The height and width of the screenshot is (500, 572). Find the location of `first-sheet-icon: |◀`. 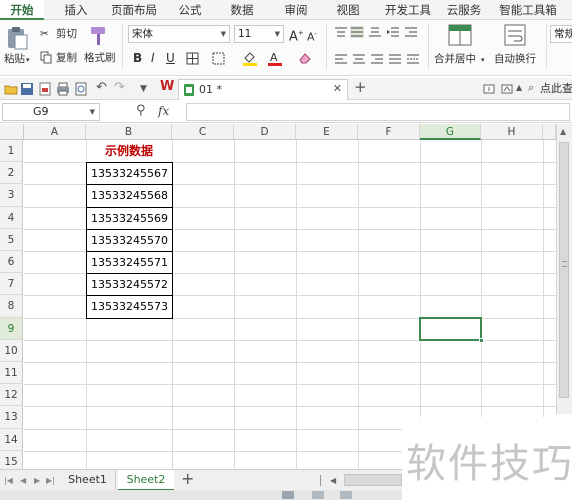

first-sheet-icon: |◀ is located at coordinates (8, 481).